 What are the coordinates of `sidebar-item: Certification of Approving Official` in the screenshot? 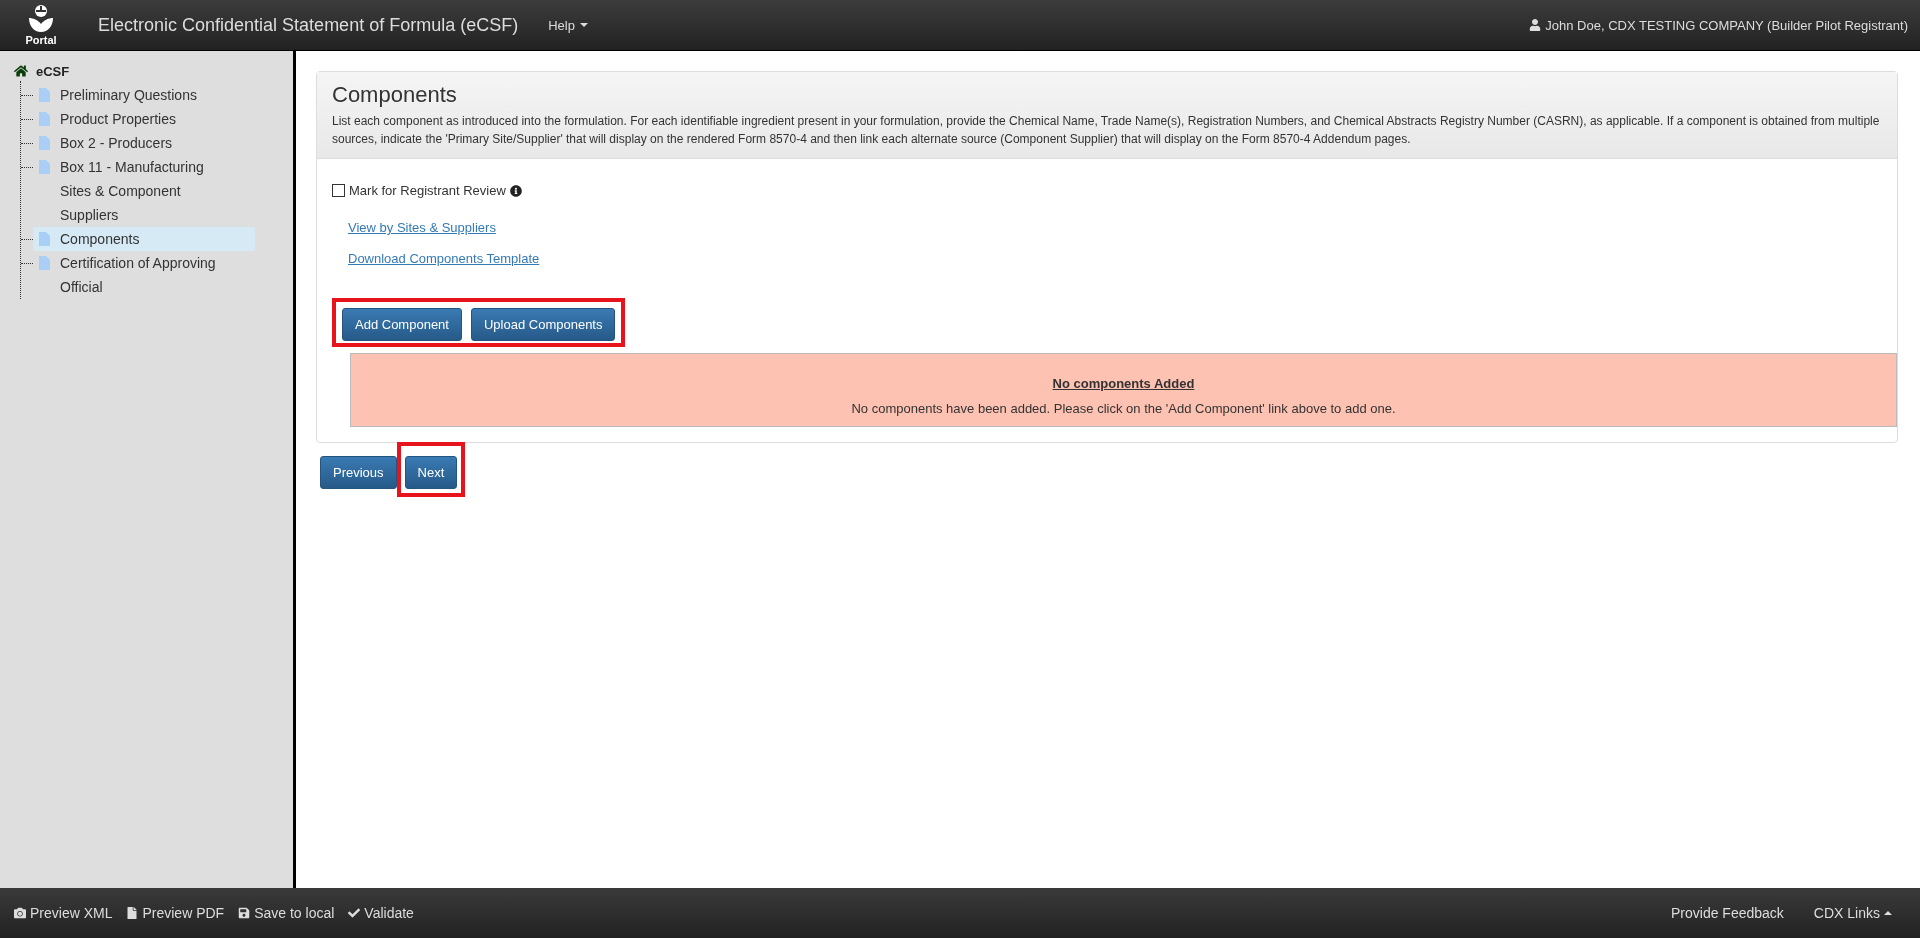 It's located at (144, 275).